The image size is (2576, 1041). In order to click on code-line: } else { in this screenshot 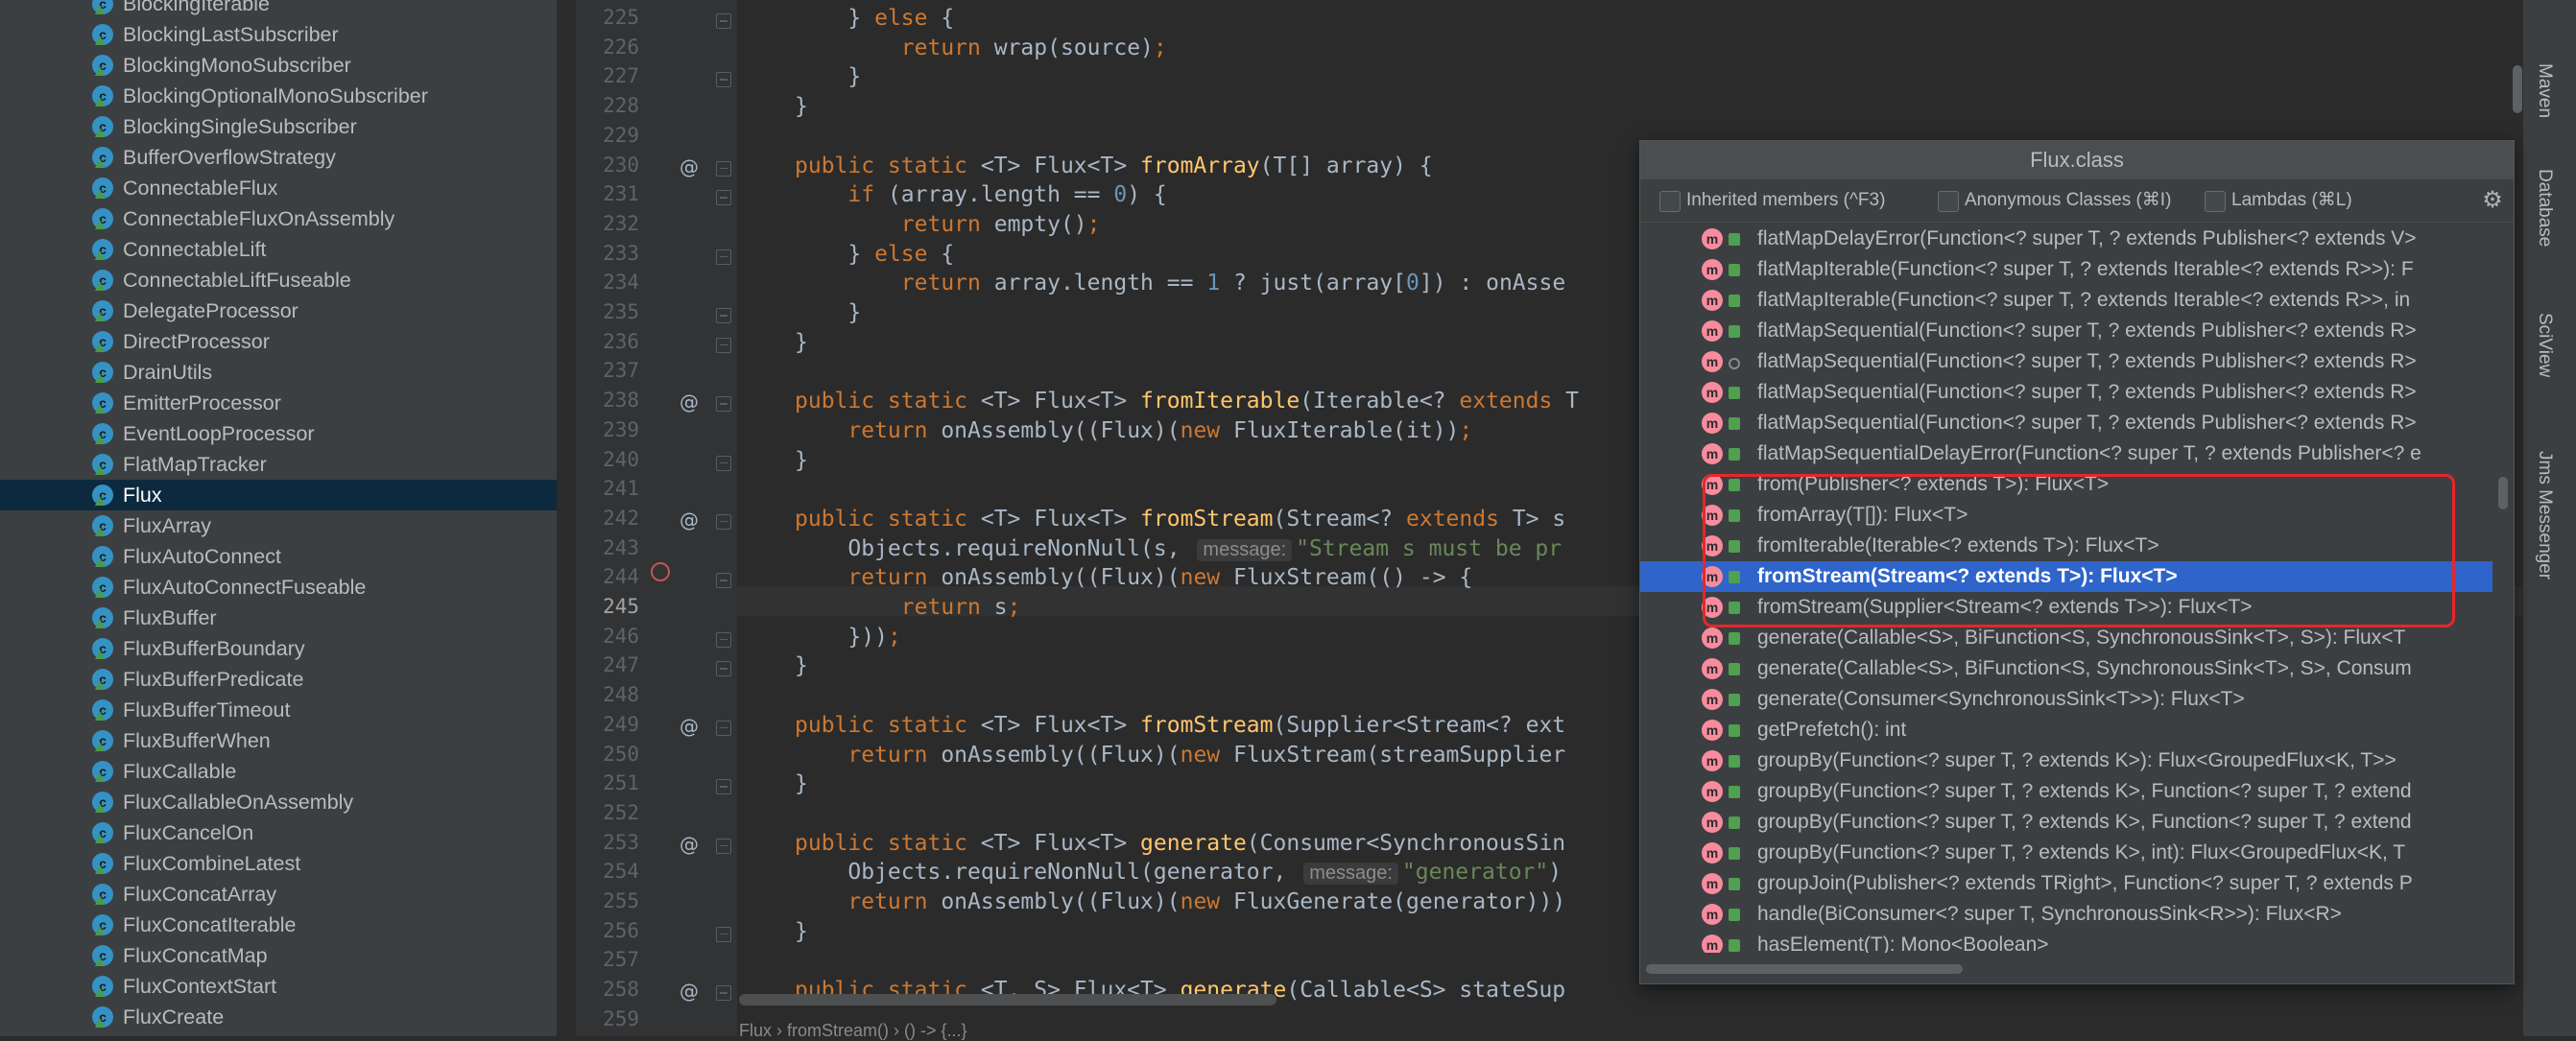, I will do `click(874, 18)`.